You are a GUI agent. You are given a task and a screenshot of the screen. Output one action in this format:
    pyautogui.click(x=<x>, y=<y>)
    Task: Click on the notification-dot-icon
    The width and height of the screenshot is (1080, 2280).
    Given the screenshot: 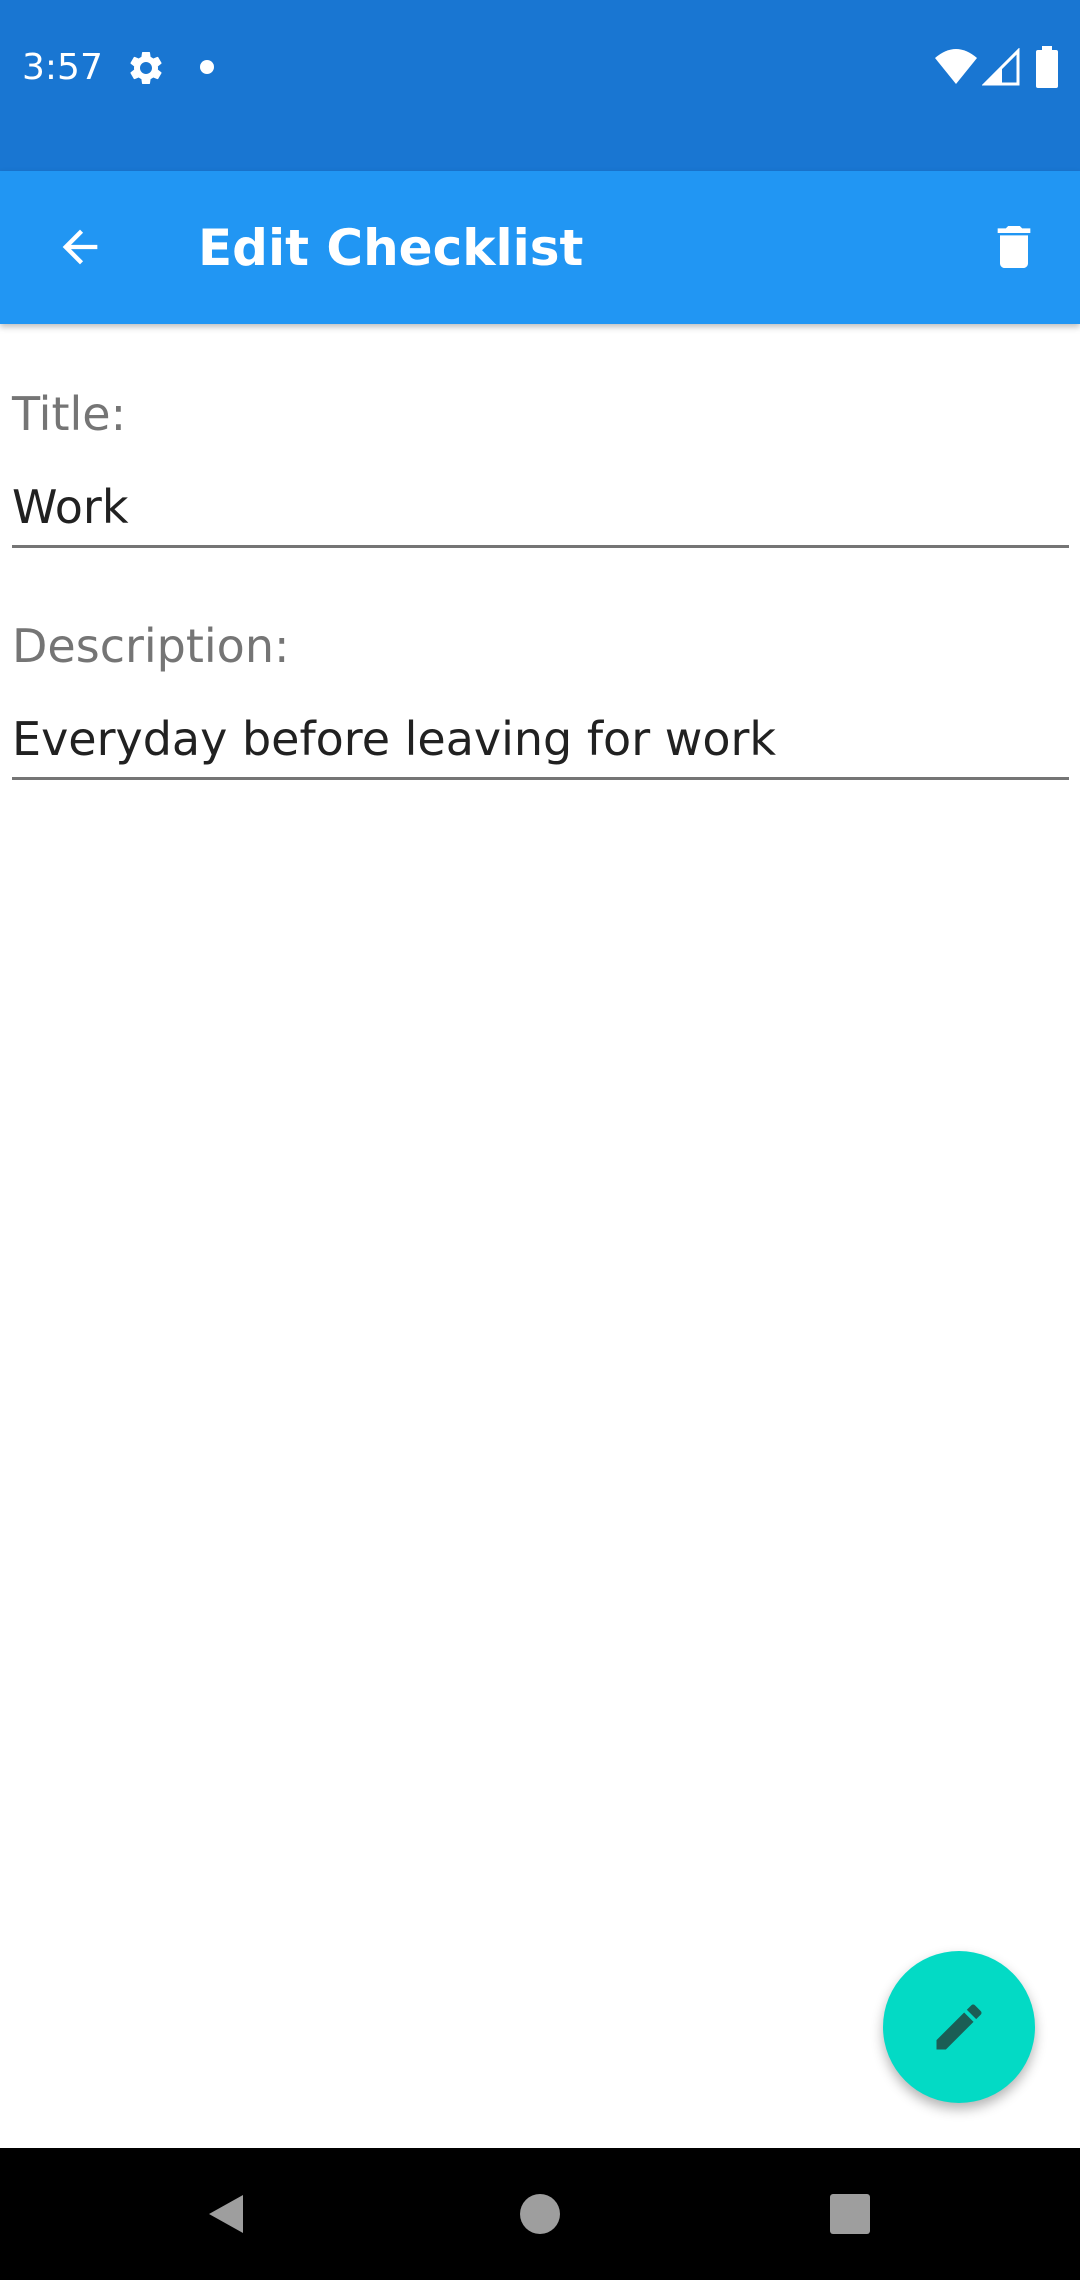 What is the action you would take?
    pyautogui.click(x=207, y=67)
    